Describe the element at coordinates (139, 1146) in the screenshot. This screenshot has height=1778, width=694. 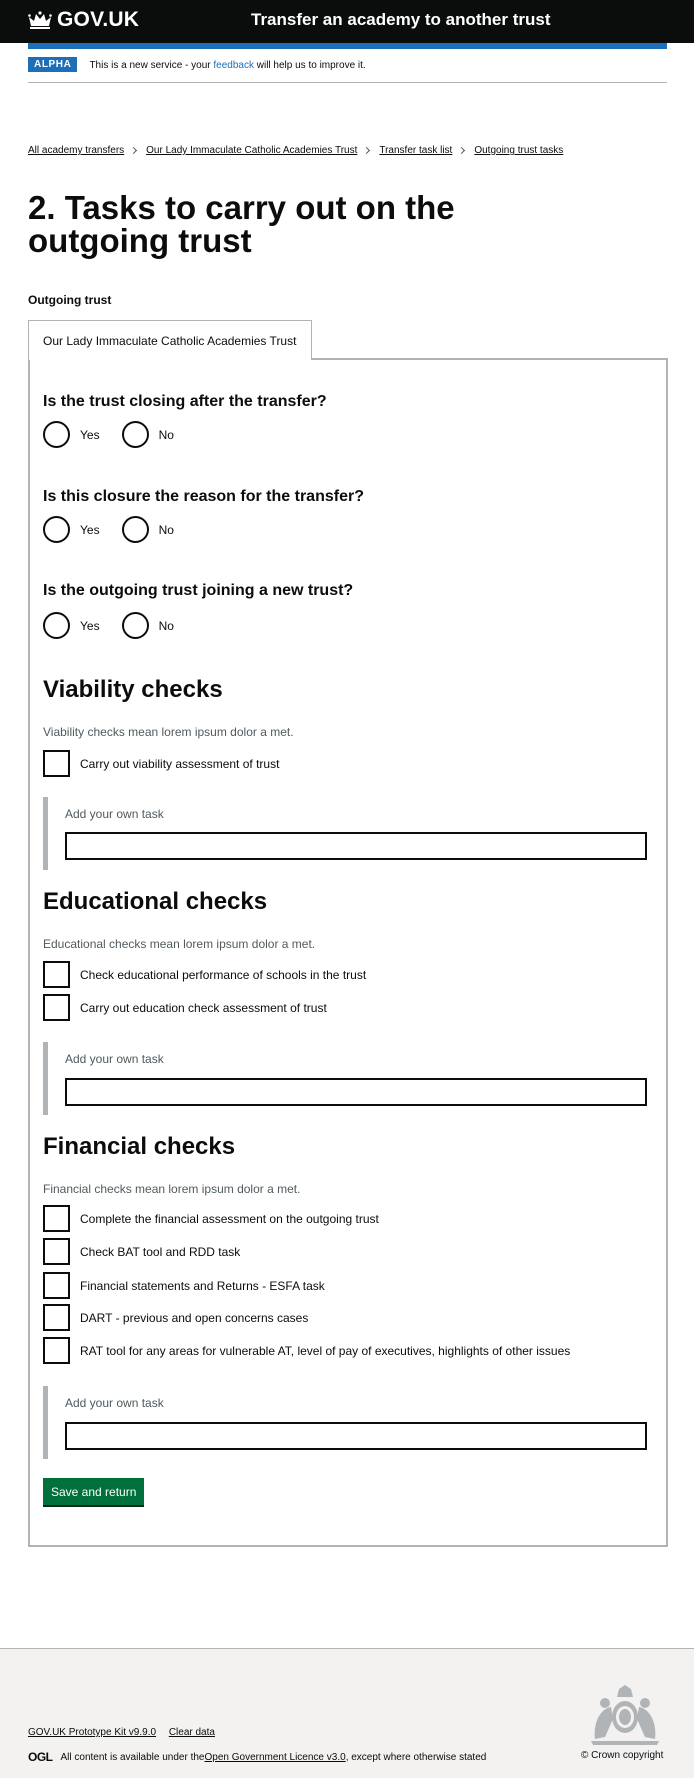
I see `heading-financial-checks: Financial checks` at that location.